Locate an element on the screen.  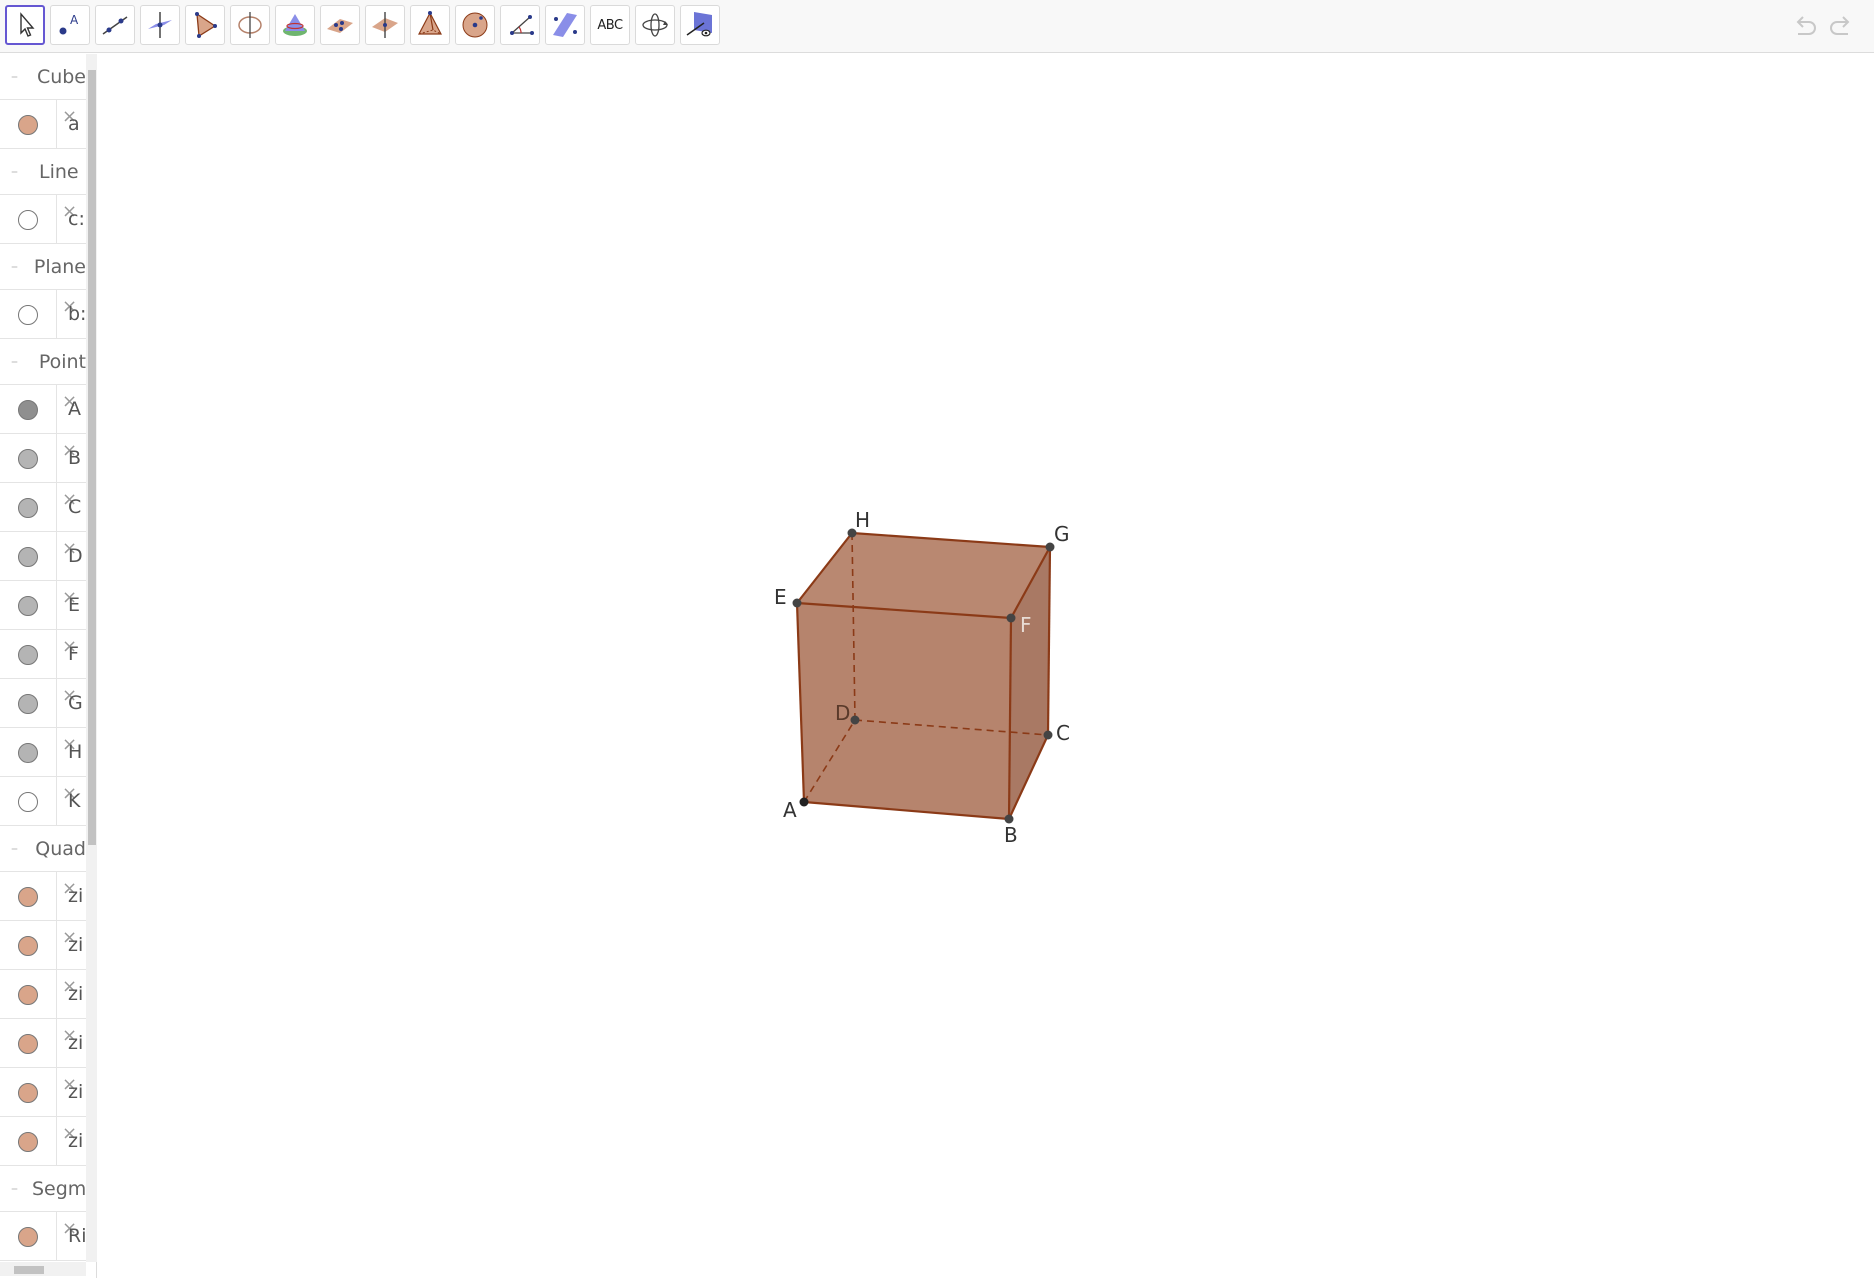
pyramid-tool-button is located at coordinates (430, 25).